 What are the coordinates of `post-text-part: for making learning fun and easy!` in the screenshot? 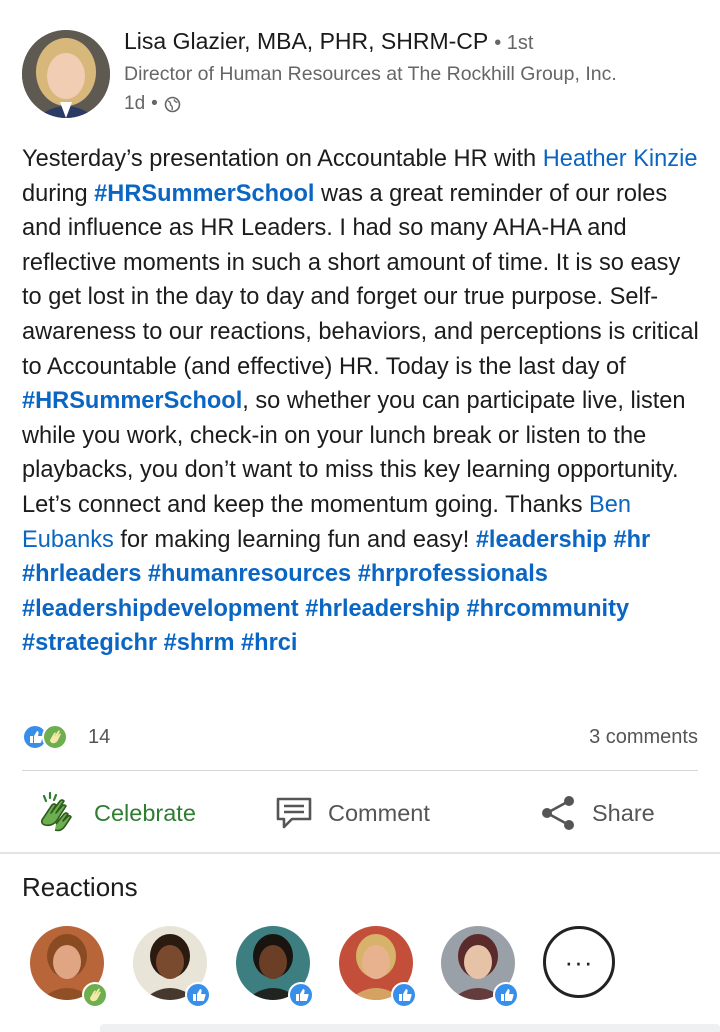 It's located at (294, 539).